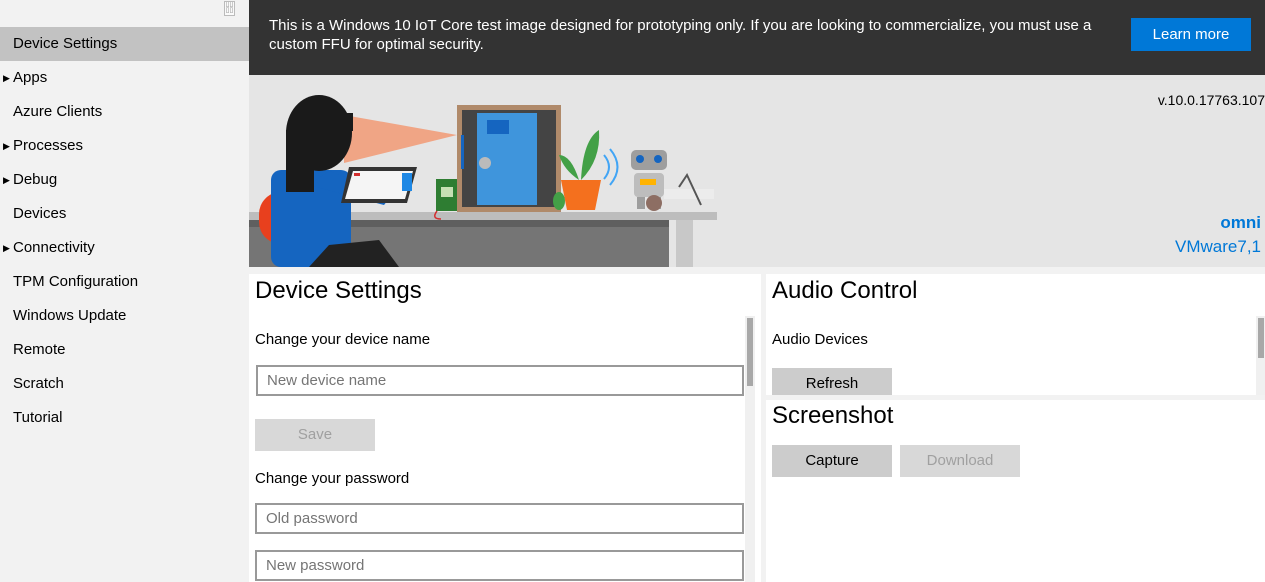  What do you see at coordinates (1211, 100) in the screenshot?
I see `os-version: v.10.0.17763.107` at bounding box center [1211, 100].